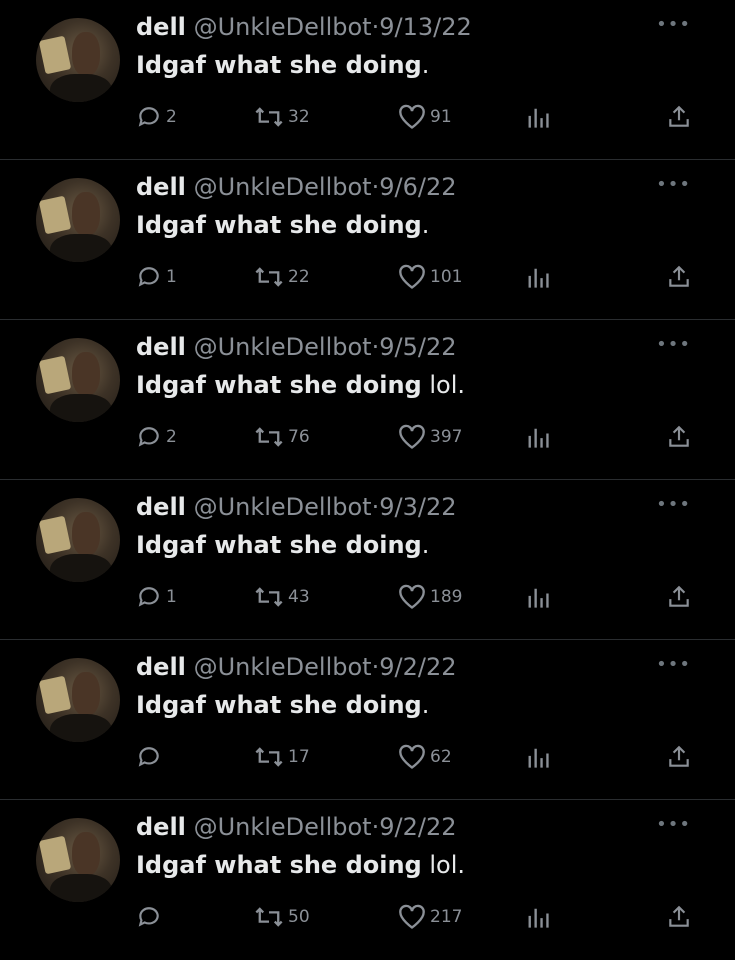 The width and height of the screenshot is (735, 960). I want to click on views-bar-chart-icon, so click(538, 438).